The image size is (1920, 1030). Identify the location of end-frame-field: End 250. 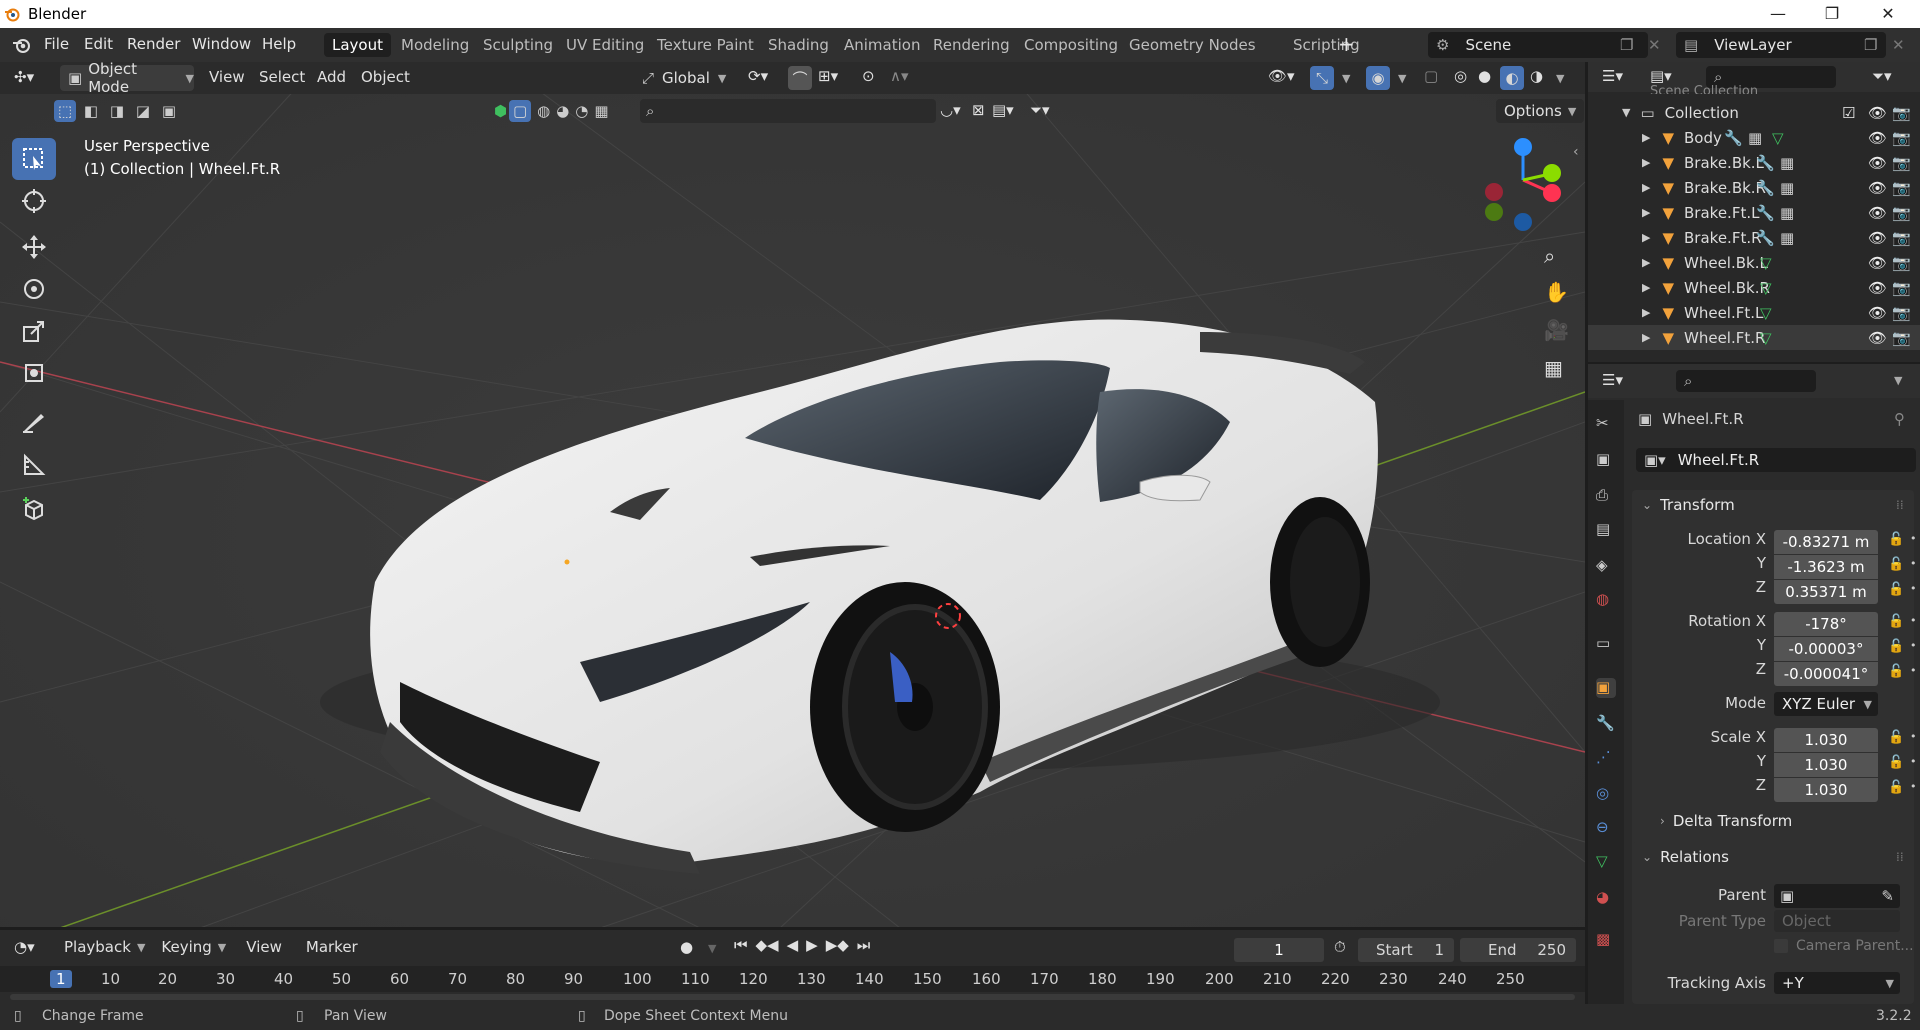
(1518, 950).